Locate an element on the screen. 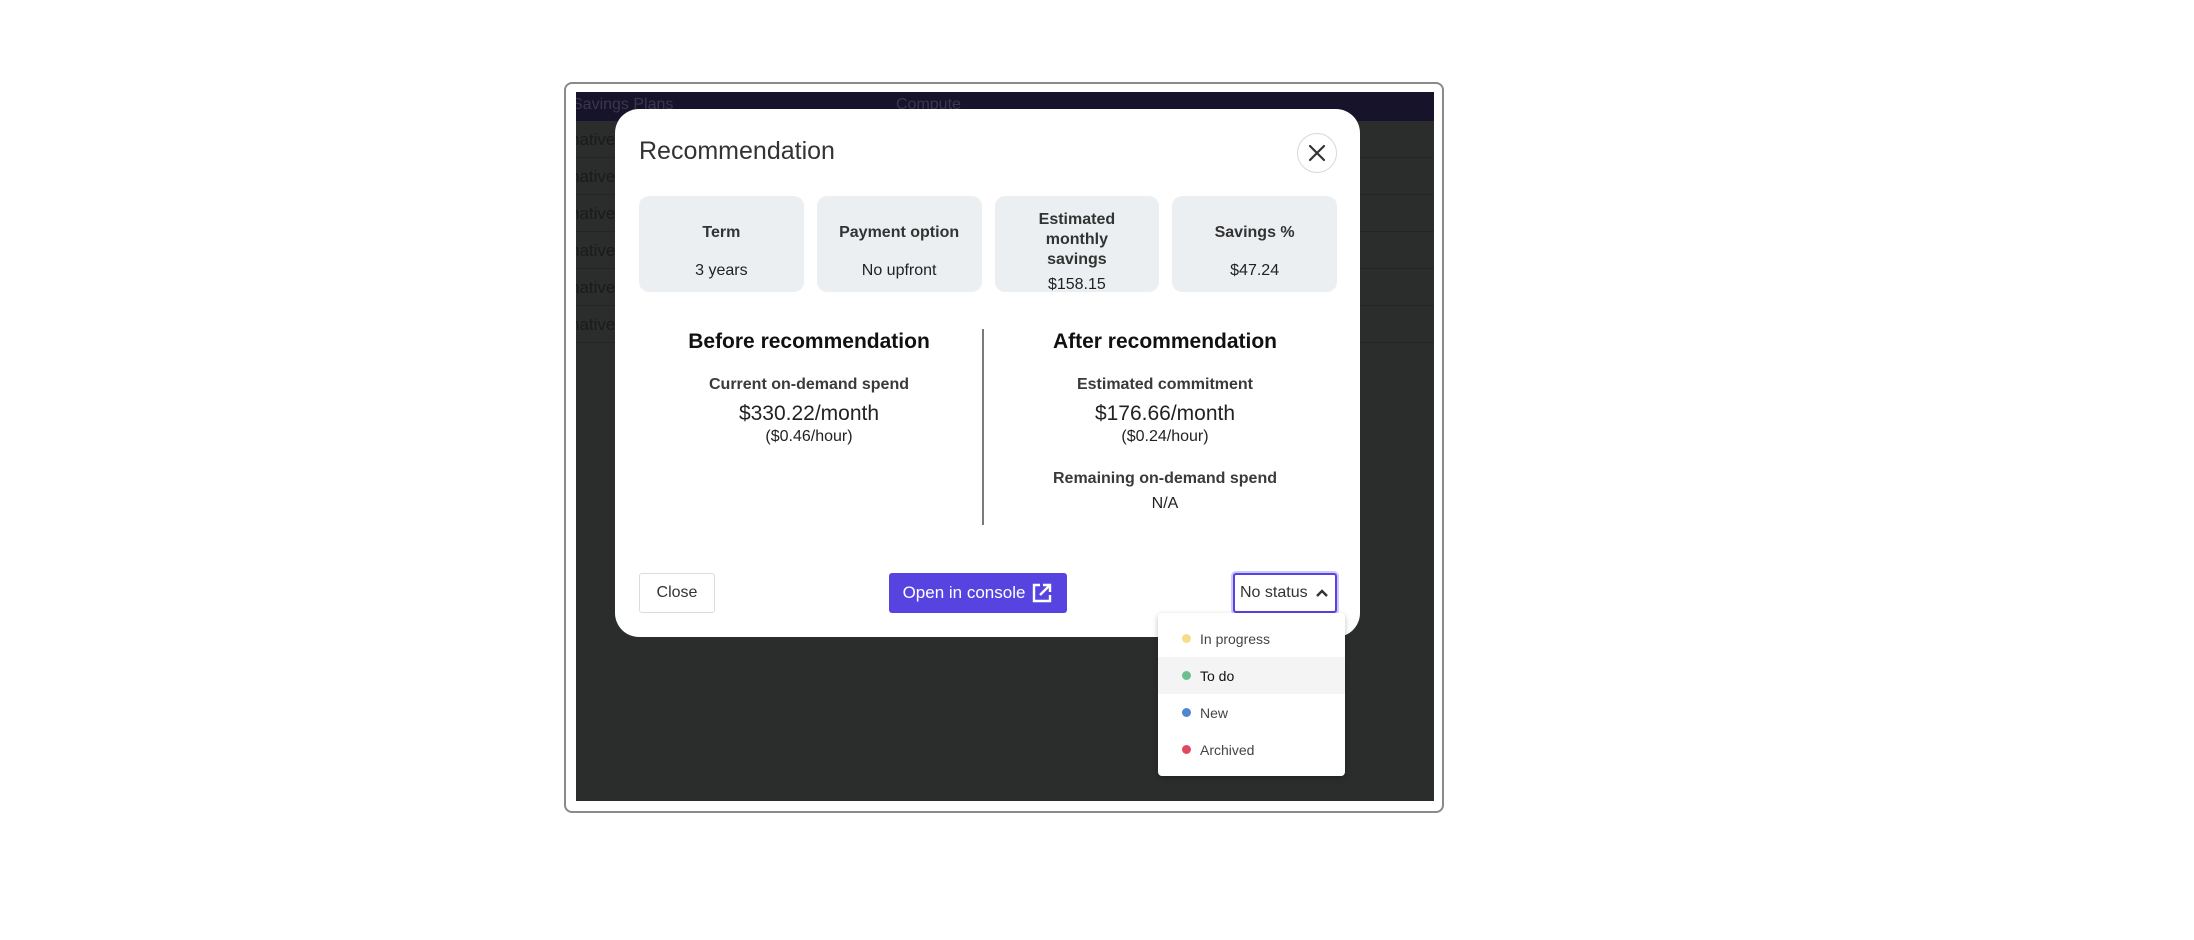 This screenshot has width=2194, height=940. status-option-label: Archived is located at coordinates (1227, 749).